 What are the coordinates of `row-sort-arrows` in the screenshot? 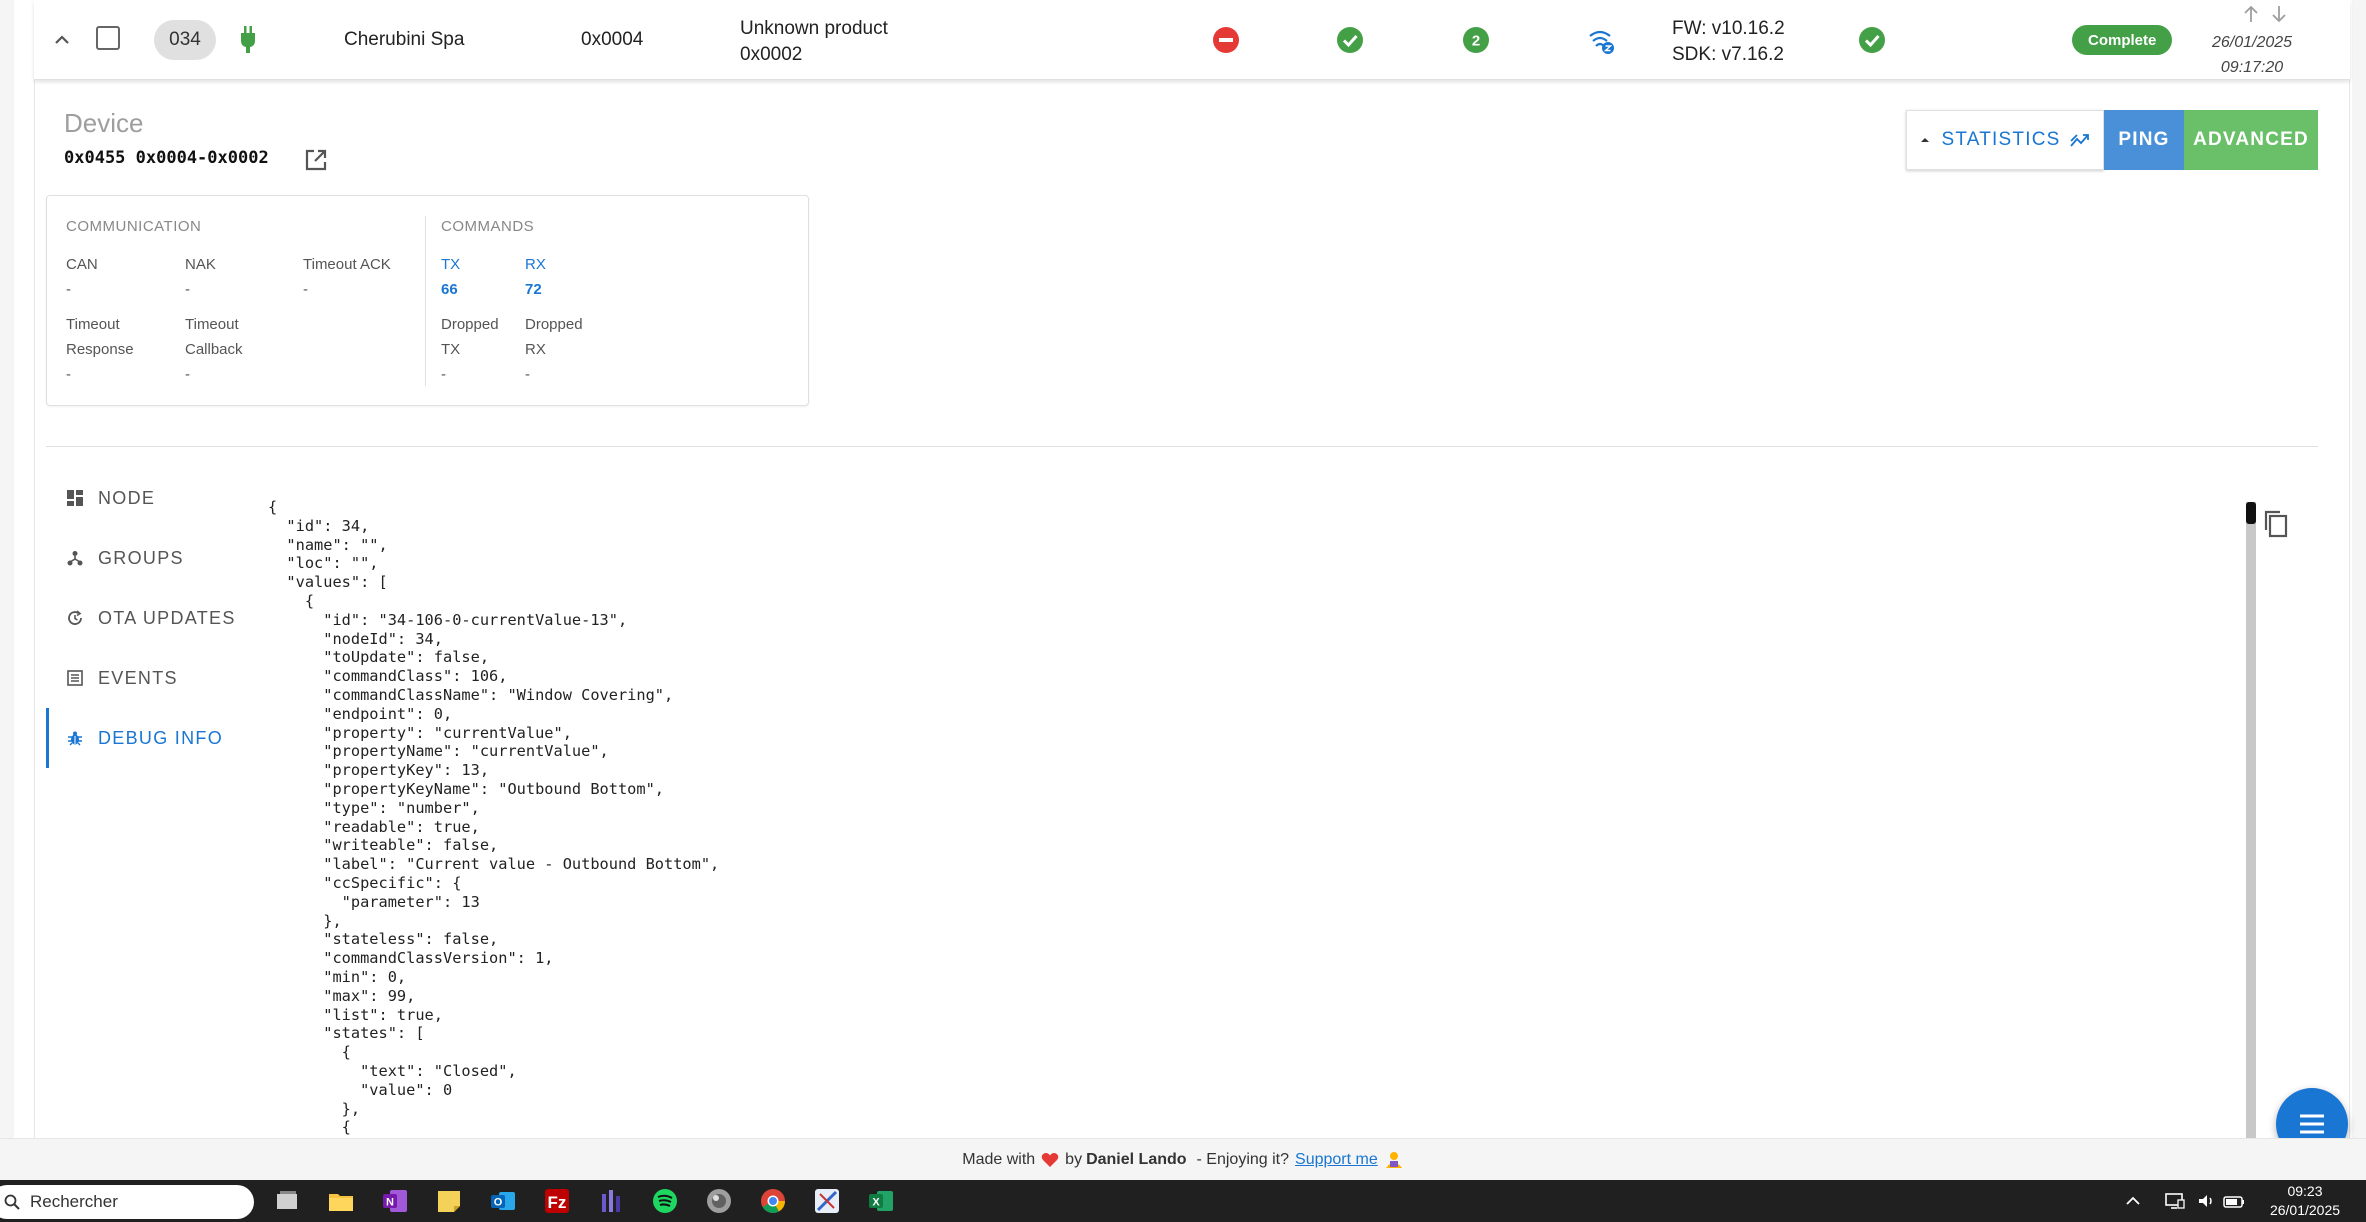 It's located at (2265, 14).